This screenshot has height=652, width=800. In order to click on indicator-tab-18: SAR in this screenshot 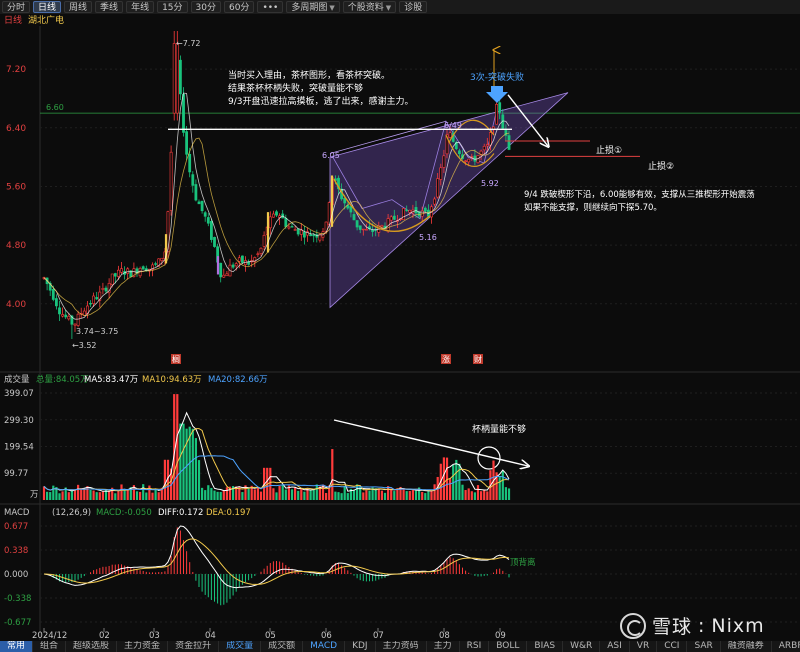, I will do `click(704, 646)`.